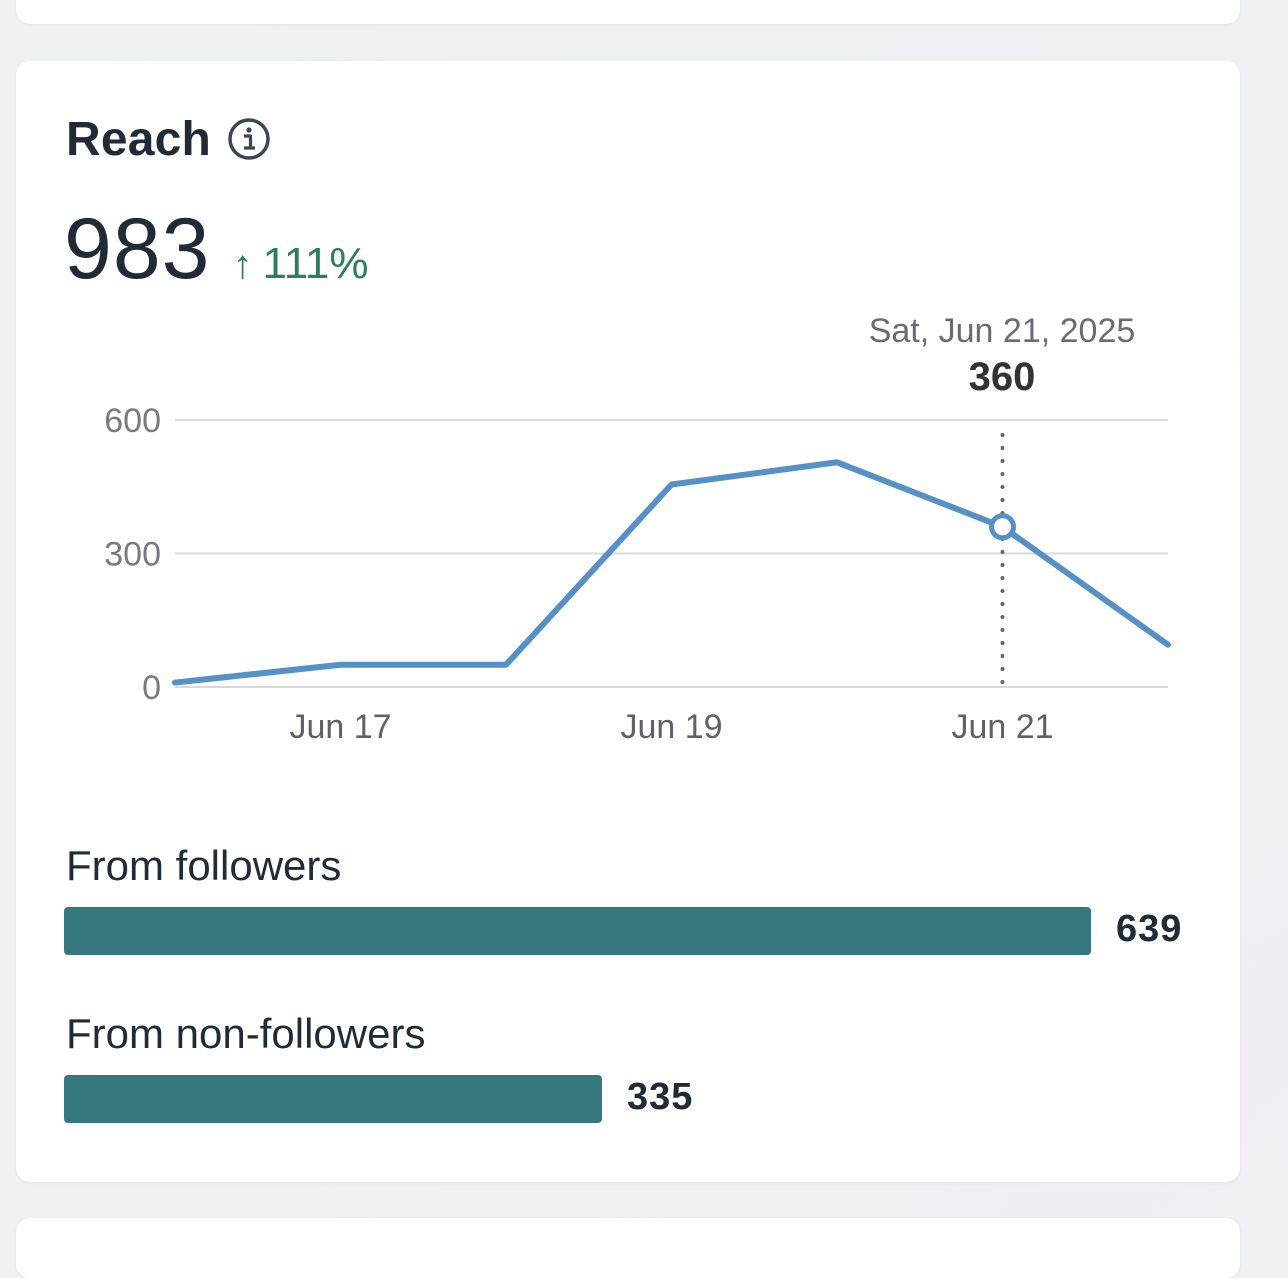  What do you see at coordinates (151, 688) in the screenshot?
I see `y-tick-label: 0` at bounding box center [151, 688].